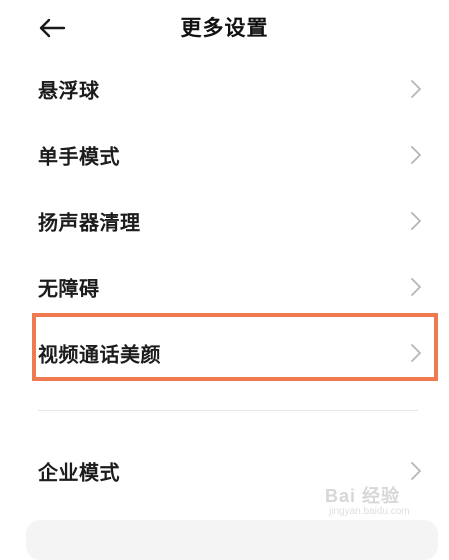 The image size is (449, 560). What do you see at coordinates (79, 472) in the screenshot?
I see `settings-item-label: 企业模式` at bounding box center [79, 472].